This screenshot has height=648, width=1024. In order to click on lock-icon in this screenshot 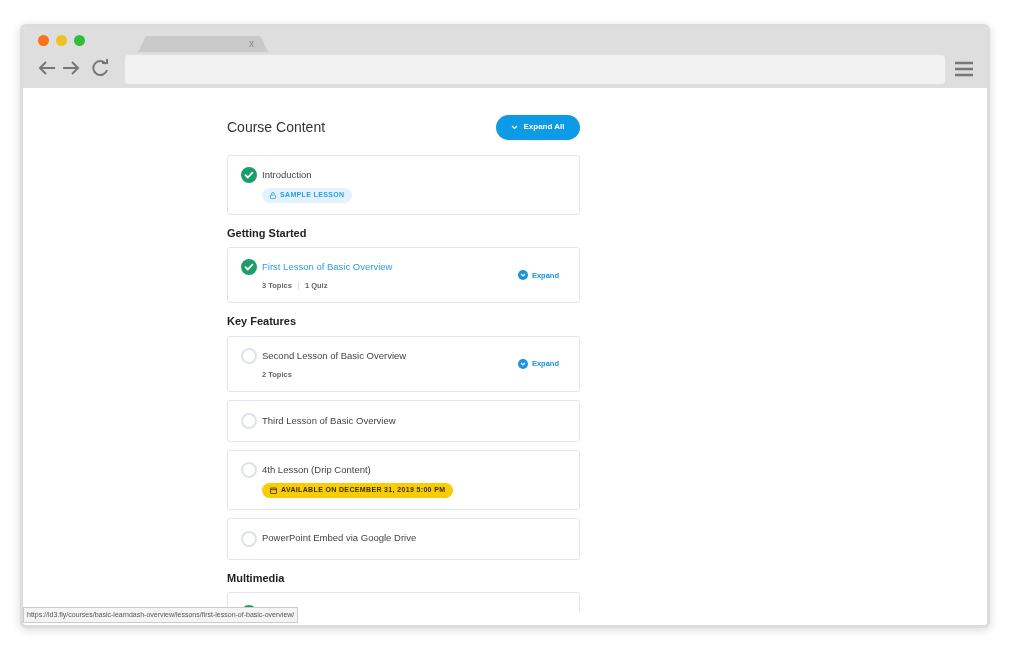, I will do `click(273, 195)`.